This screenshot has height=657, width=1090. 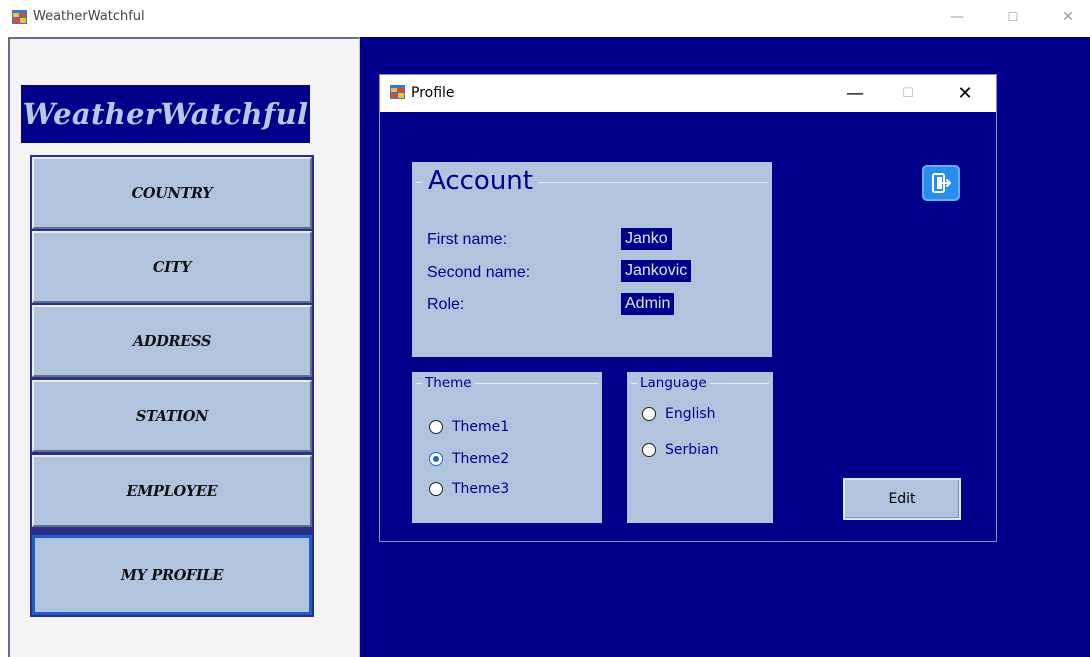 What do you see at coordinates (172, 341) in the screenshot?
I see `nav-address-button: ADDRESS` at bounding box center [172, 341].